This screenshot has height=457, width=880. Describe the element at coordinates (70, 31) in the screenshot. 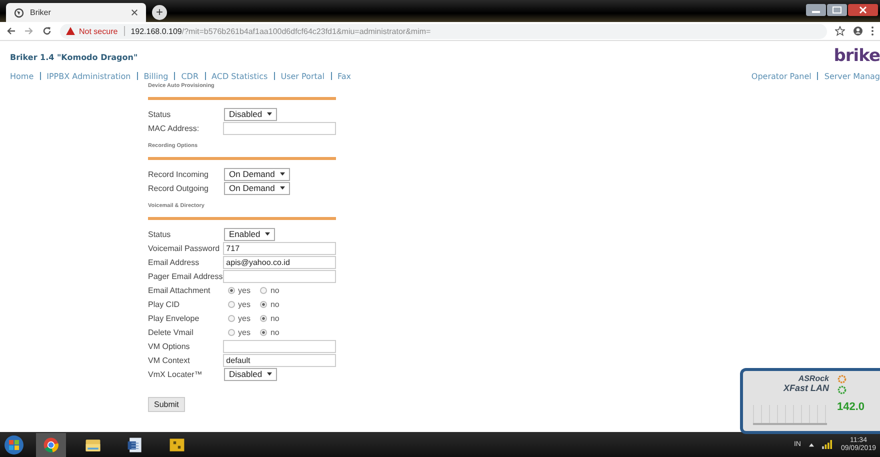

I see `warning-icon` at that location.